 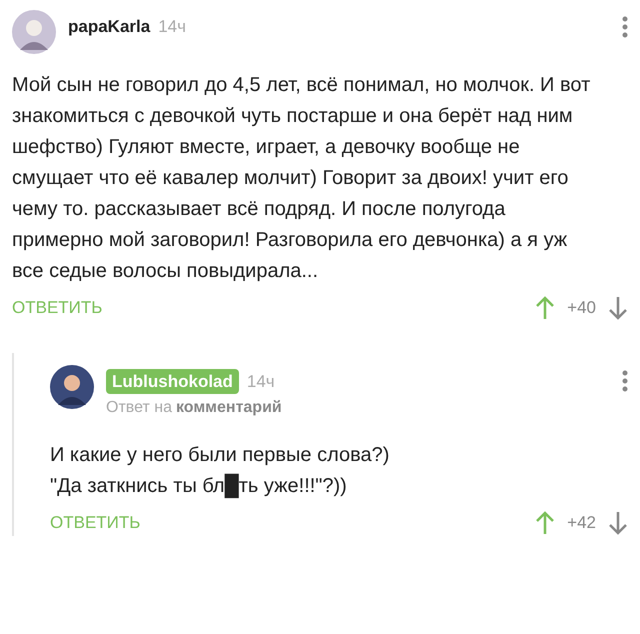 I want to click on author-name: papaKarla, so click(x=109, y=27).